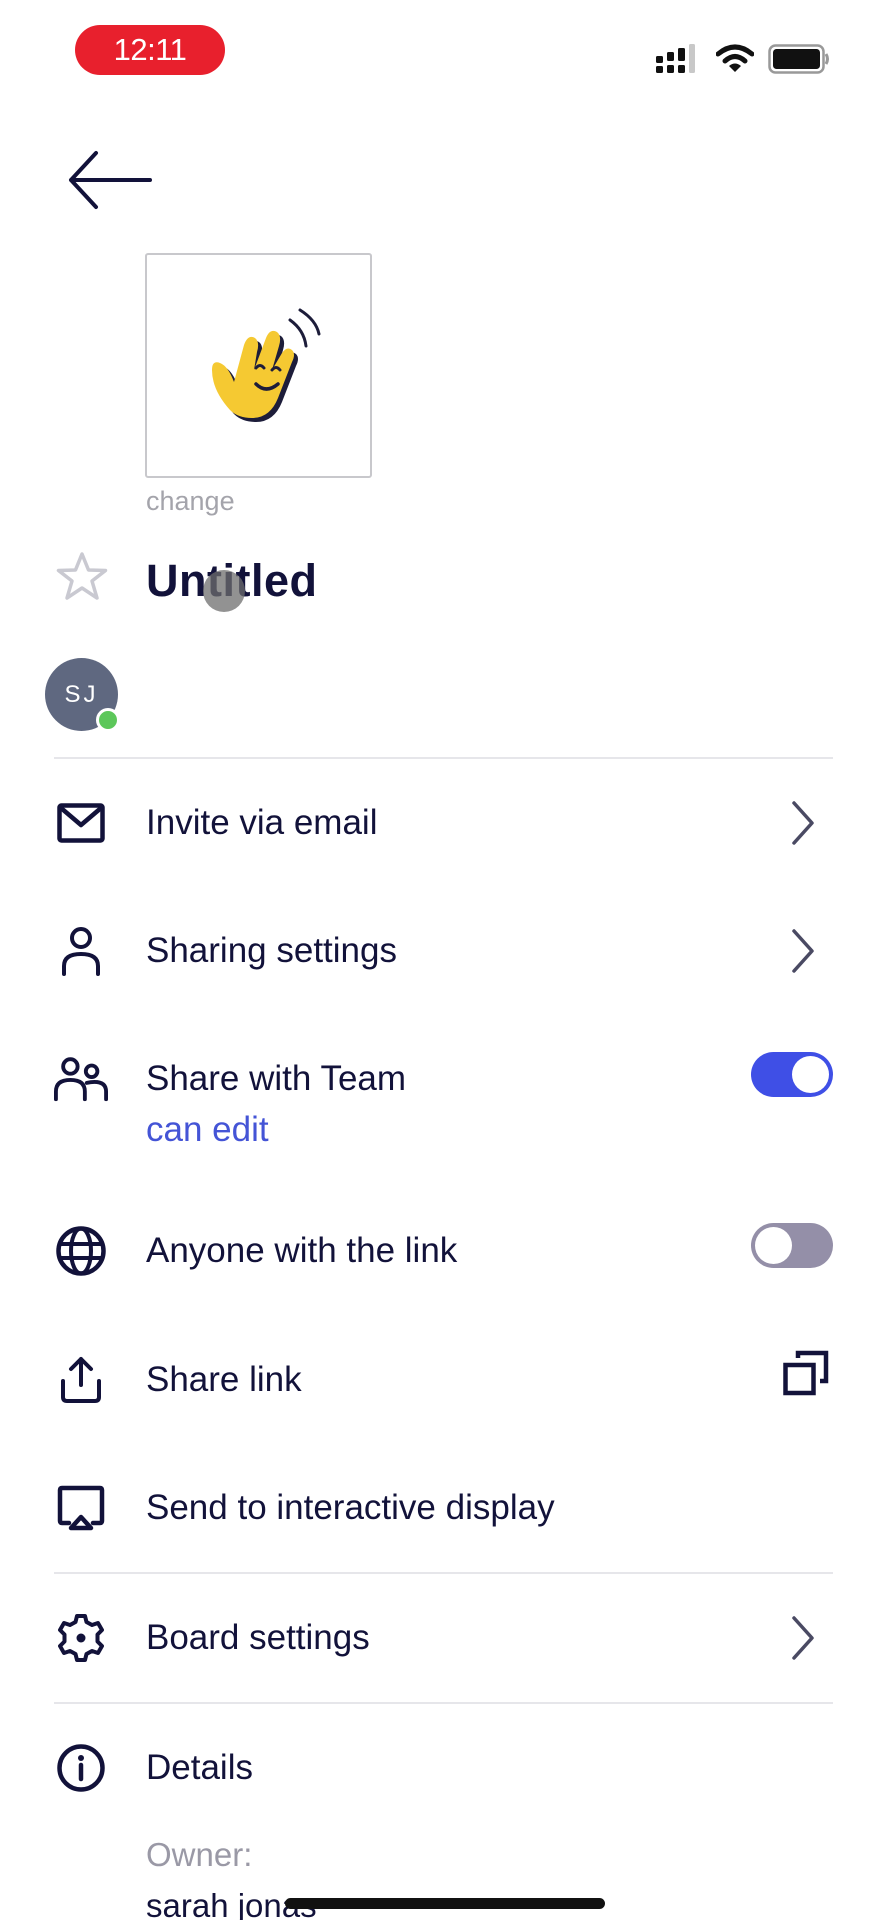 The height and width of the screenshot is (1920, 886). What do you see at coordinates (81, 1251) in the screenshot?
I see `globe-icon` at bounding box center [81, 1251].